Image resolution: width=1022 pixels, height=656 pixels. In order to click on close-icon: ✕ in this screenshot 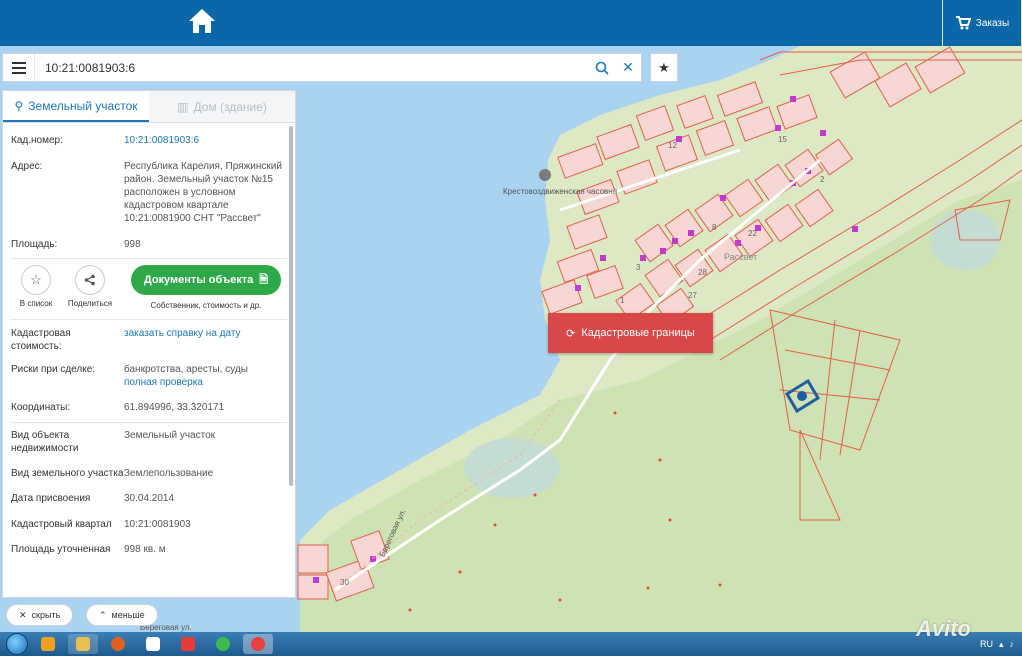, I will do `click(628, 67)`.